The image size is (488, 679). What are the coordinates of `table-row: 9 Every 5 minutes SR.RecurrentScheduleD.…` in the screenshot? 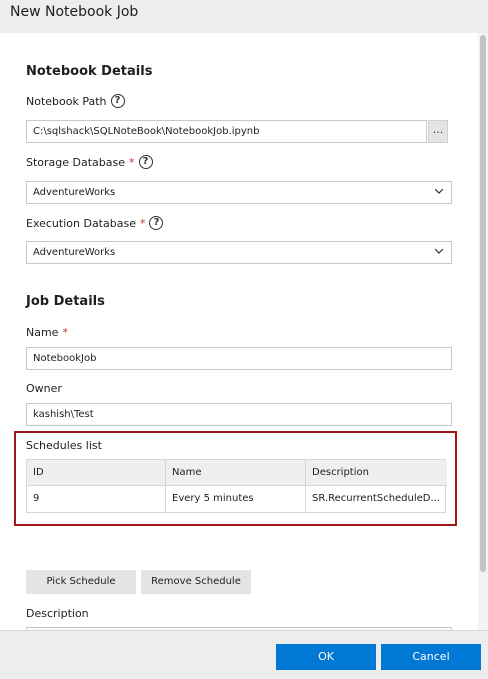 It's located at (237, 499).